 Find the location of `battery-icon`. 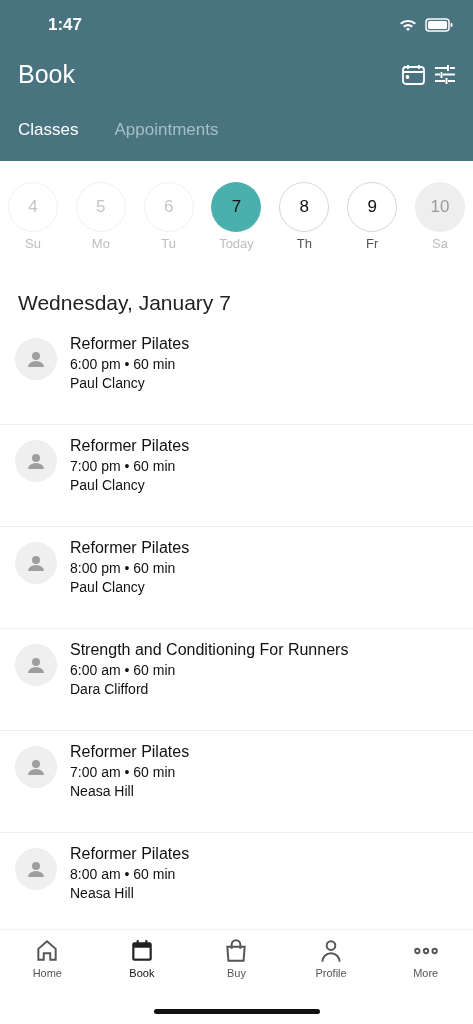

battery-icon is located at coordinates (439, 25).